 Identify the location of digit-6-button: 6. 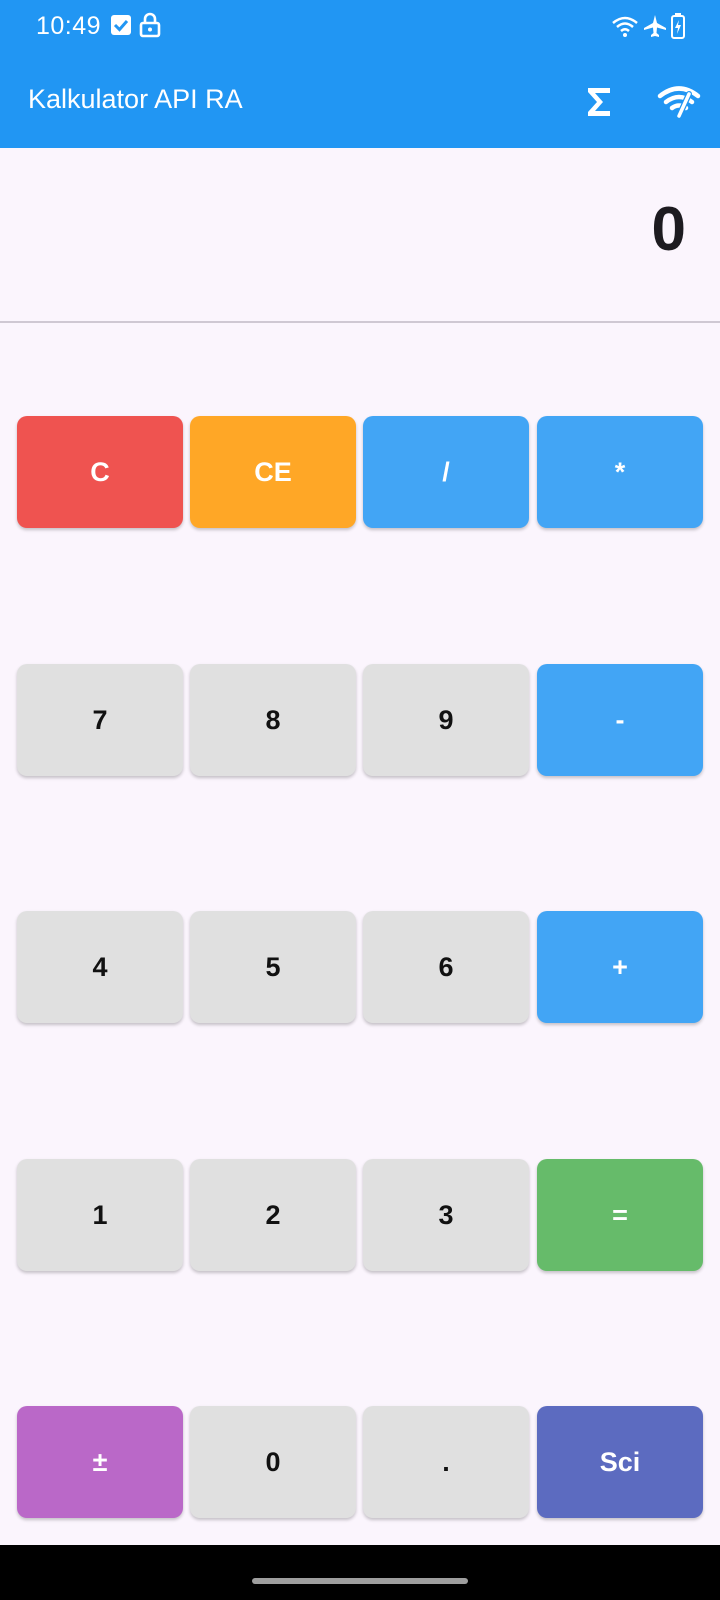
(446, 967).